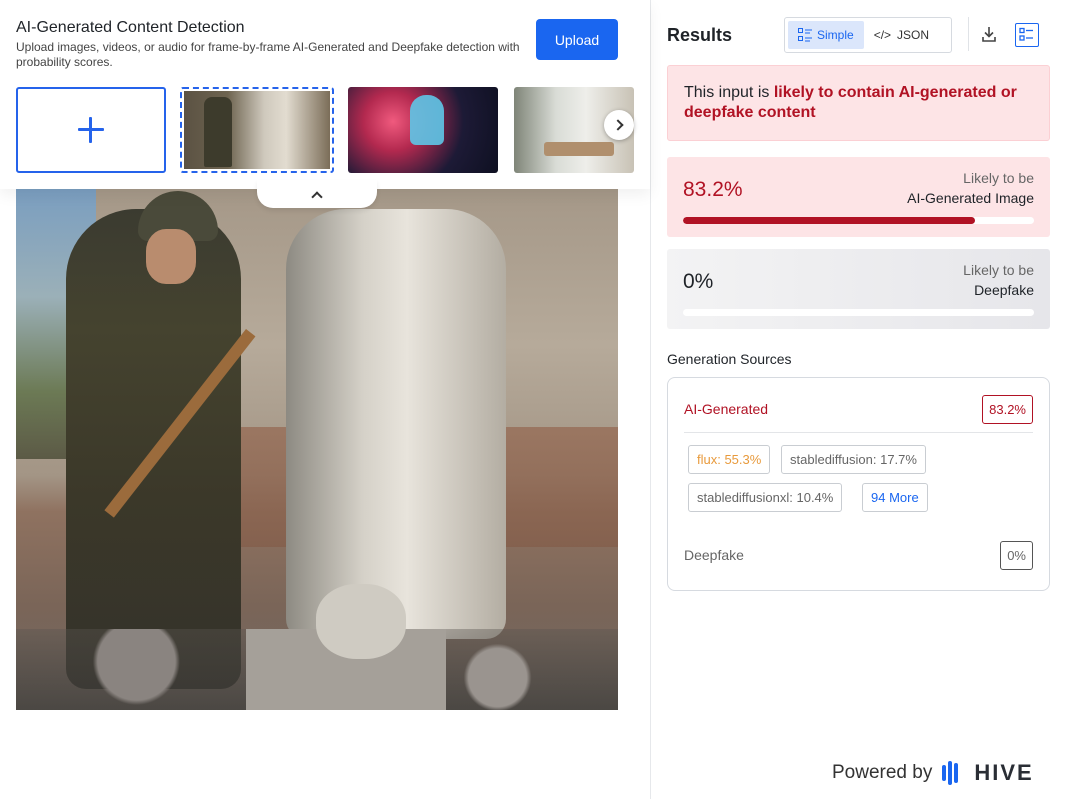 The width and height of the screenshot is (1071, 799). I want to click on chevron-up-icon, so click(317, 196).